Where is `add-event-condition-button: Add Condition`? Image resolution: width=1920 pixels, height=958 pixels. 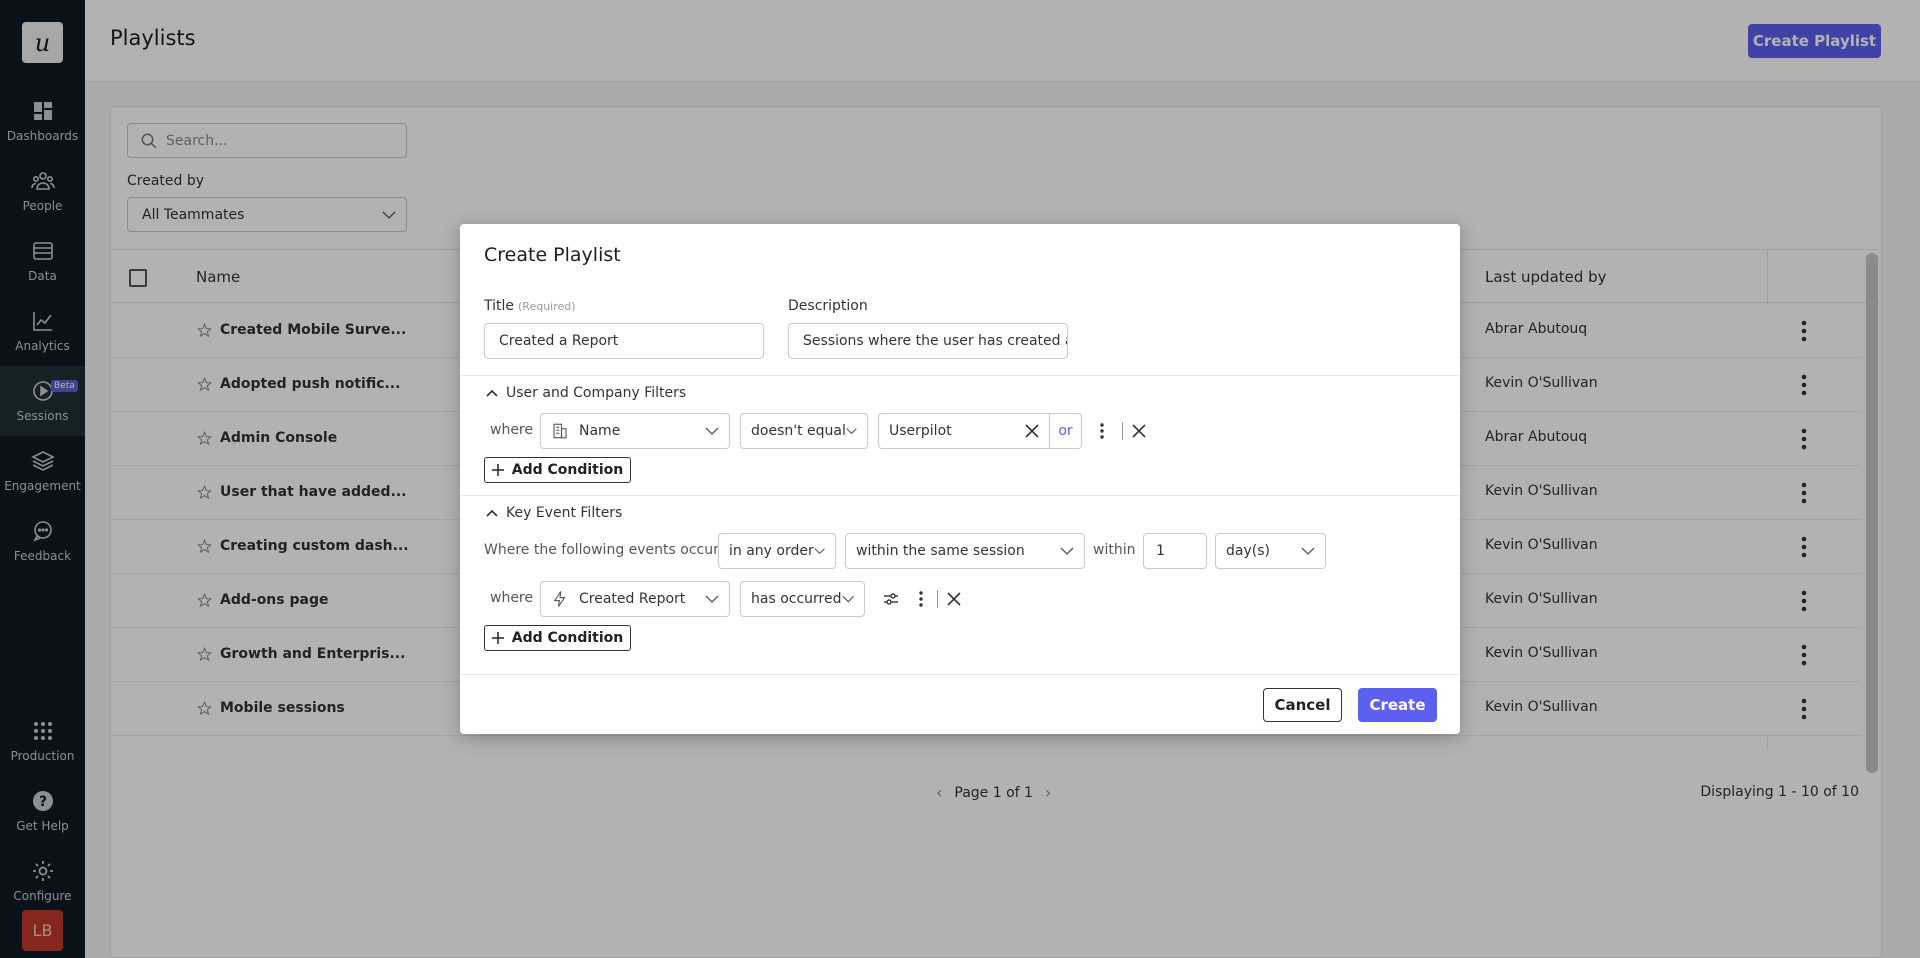 add-event-condition-button: Add Condition is located at coordinates (557, 638).